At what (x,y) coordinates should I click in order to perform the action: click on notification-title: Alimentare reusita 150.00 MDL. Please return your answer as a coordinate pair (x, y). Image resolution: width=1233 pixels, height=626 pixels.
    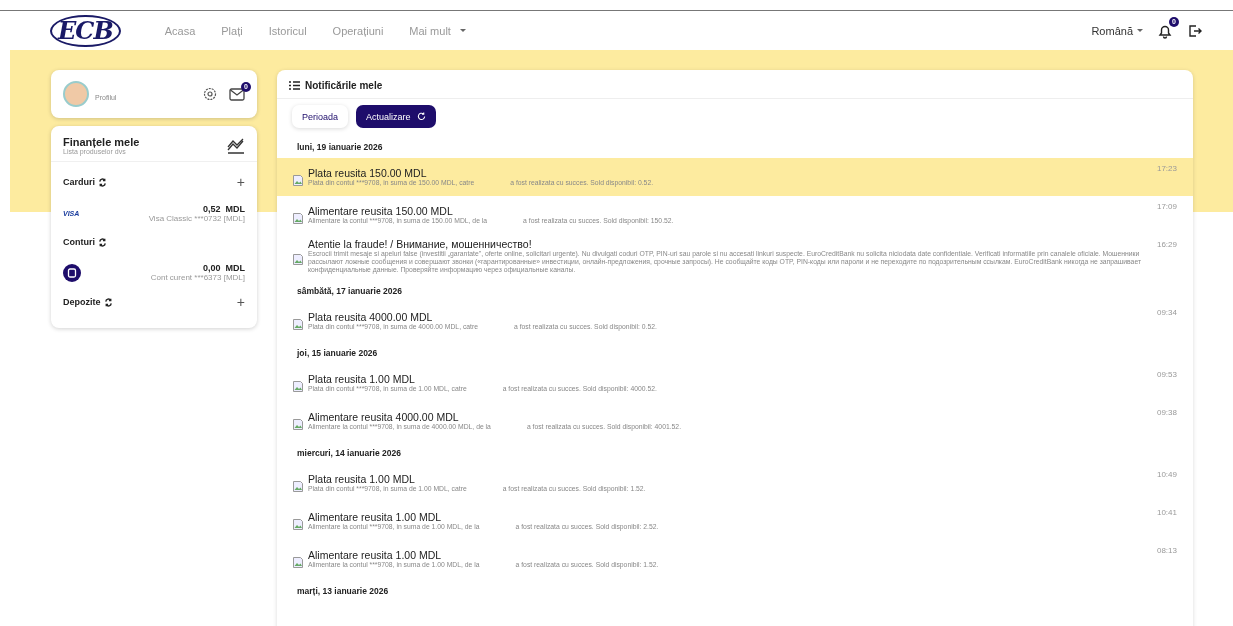
    Looking at the image, I should click on (381, 211).